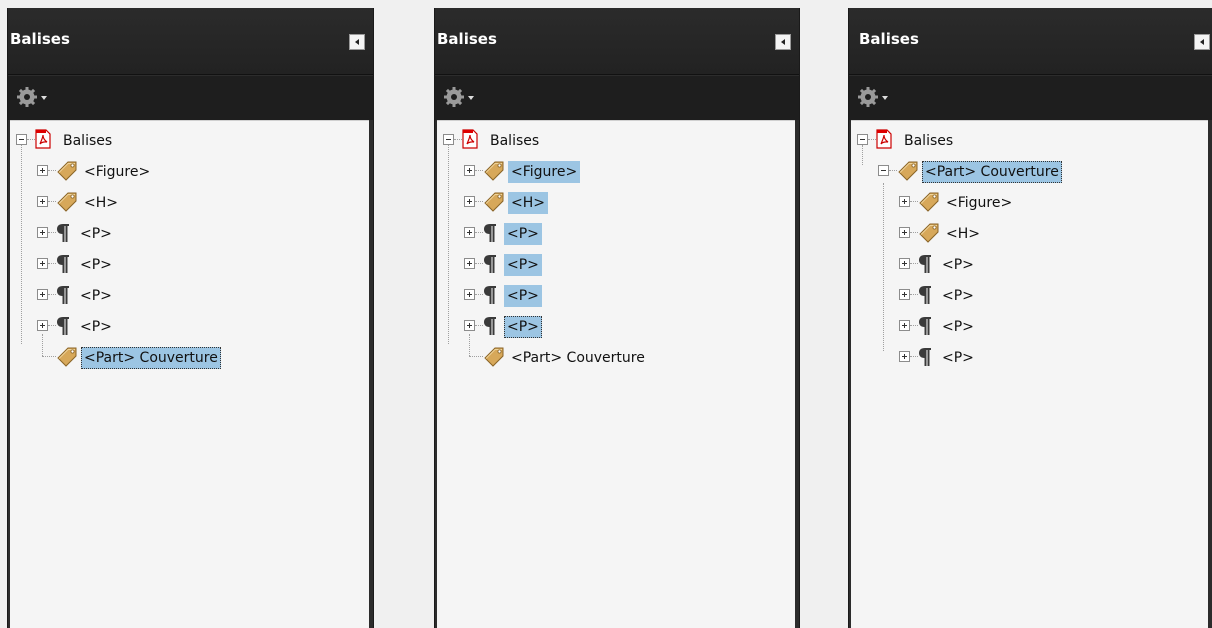  What do you see at coordinates (43, 141) in the screenshot?
I see `pdf-icon` at bounding box center [43, 141].